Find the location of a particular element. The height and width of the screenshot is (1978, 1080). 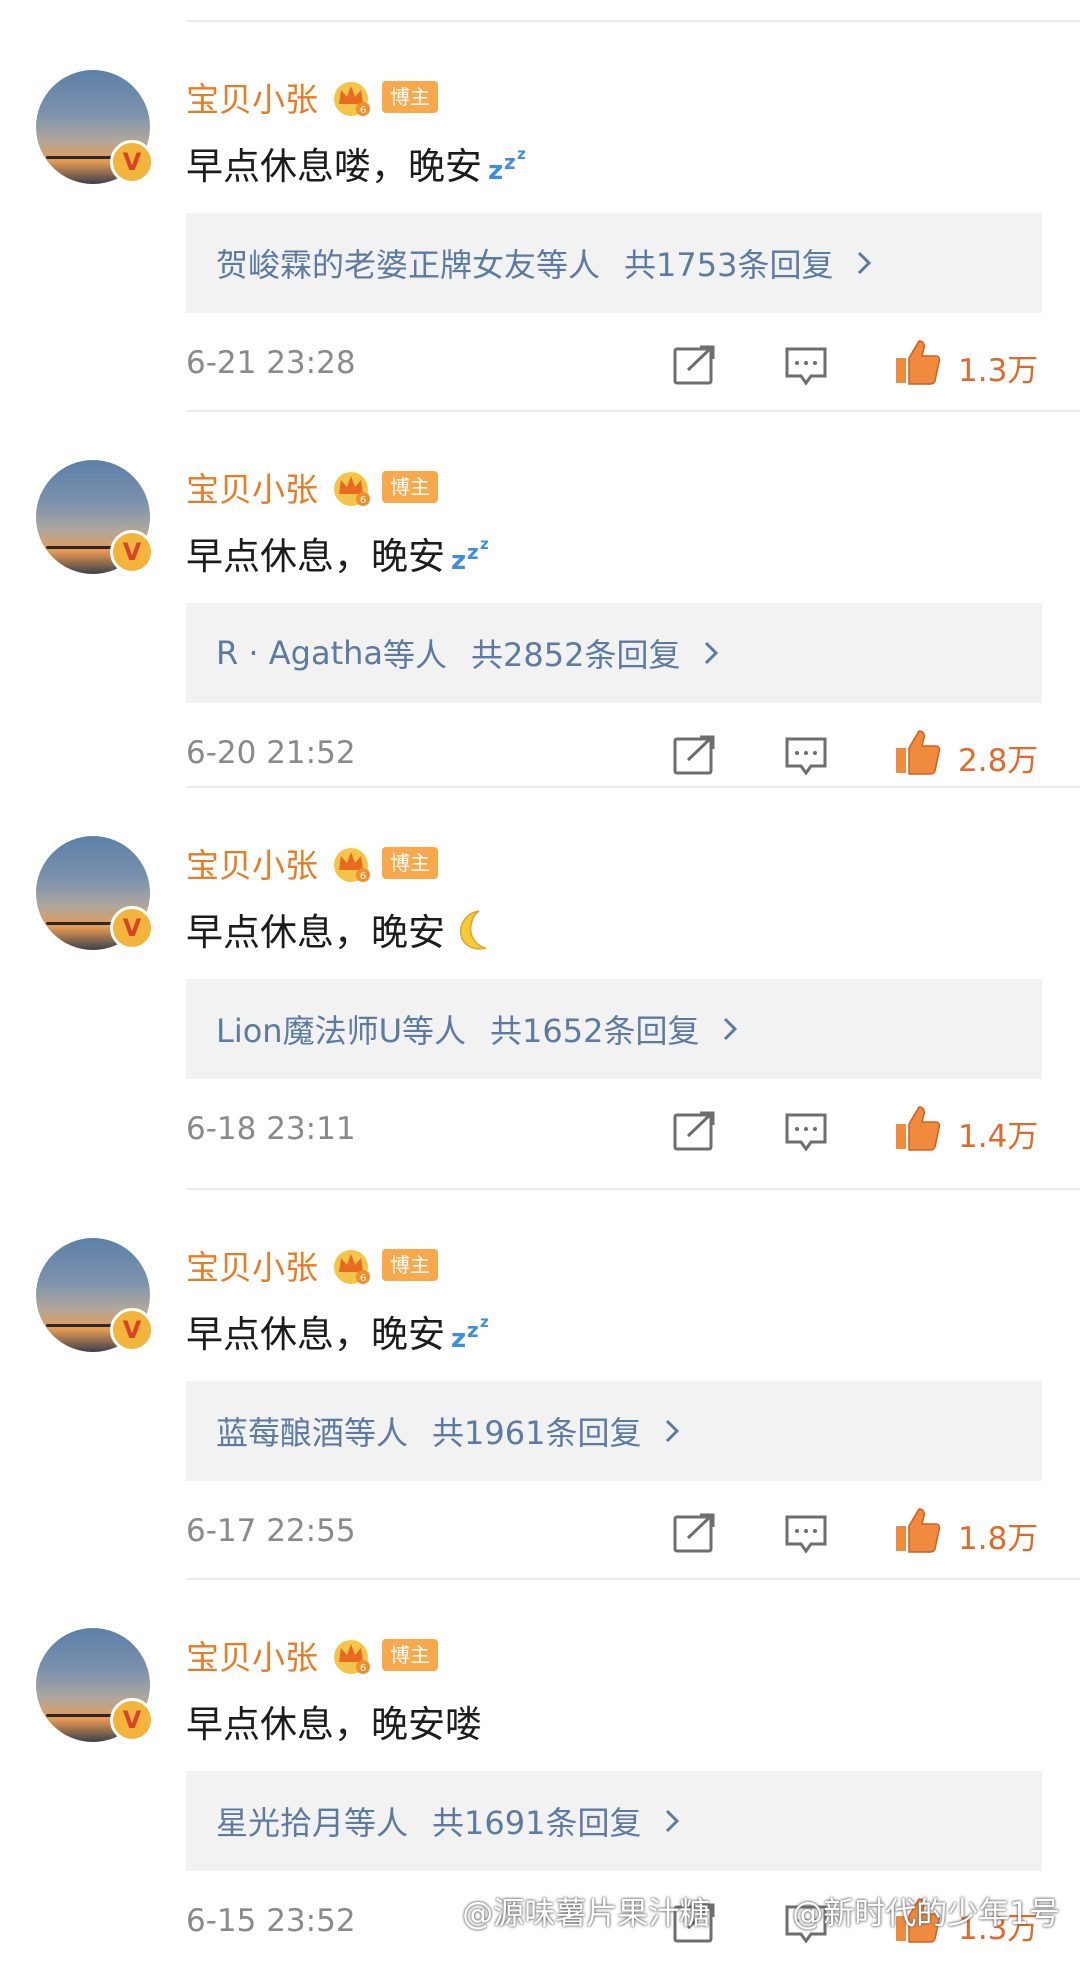

timestamp: 6-15 23:52 is located at coordinates (271, 1921).